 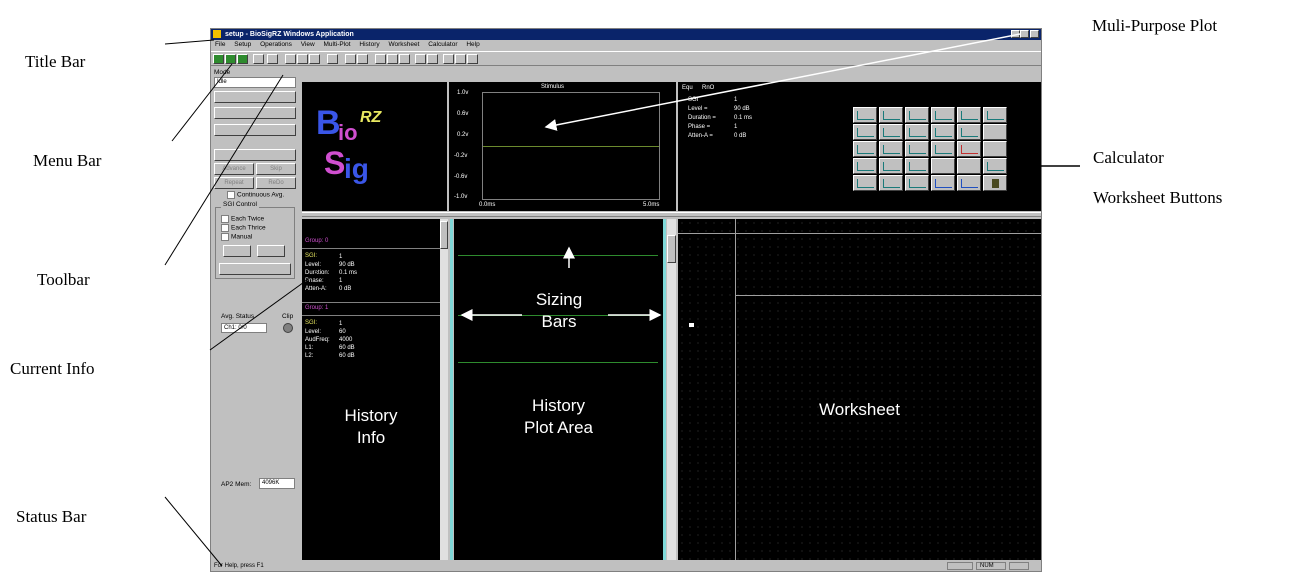 What do you see at coordinates (202, 102) in the screenshot?
I see `menu-bar-line` at bounding box center [202, 102].